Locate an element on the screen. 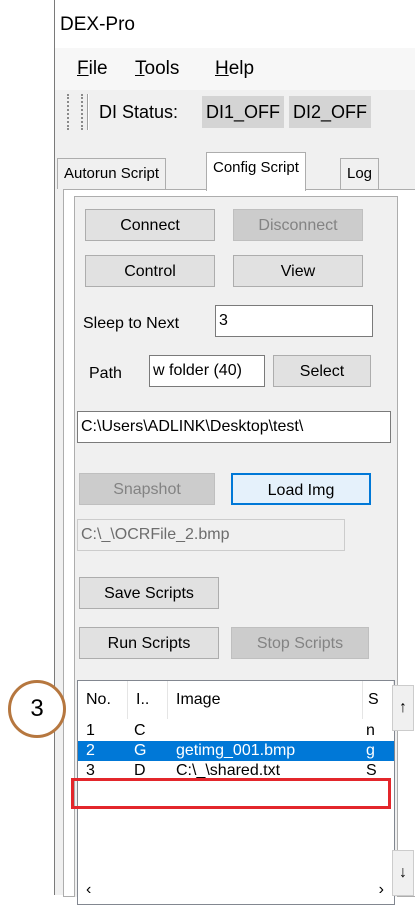  menu-help: Help is located at coordinates (234, 69).